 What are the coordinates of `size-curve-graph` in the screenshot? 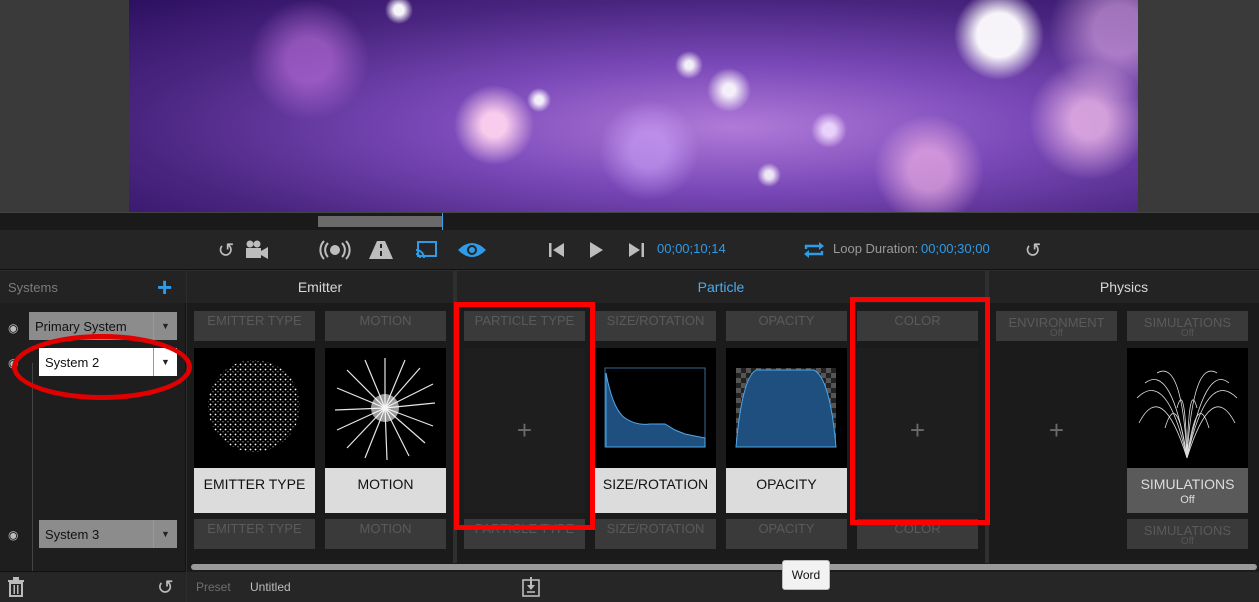 It's located at (655, 407).